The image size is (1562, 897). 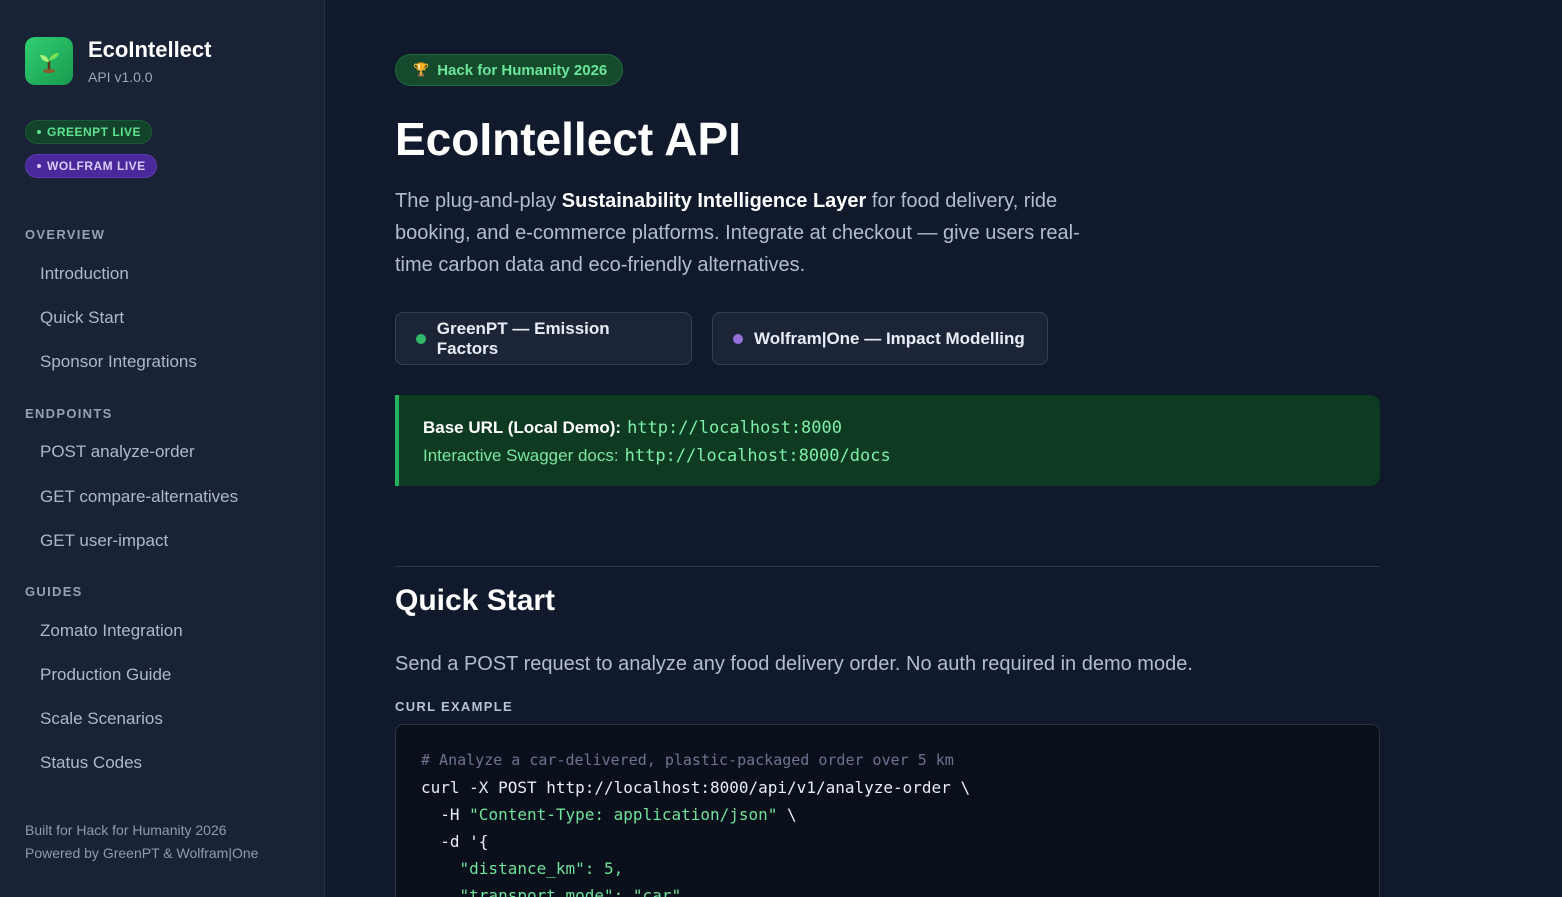 What do you see at coordinates (887, 889) in the screenshot?
I see `code-line-transport: "transport_mode": "car",` at bounding box center [887, 889].